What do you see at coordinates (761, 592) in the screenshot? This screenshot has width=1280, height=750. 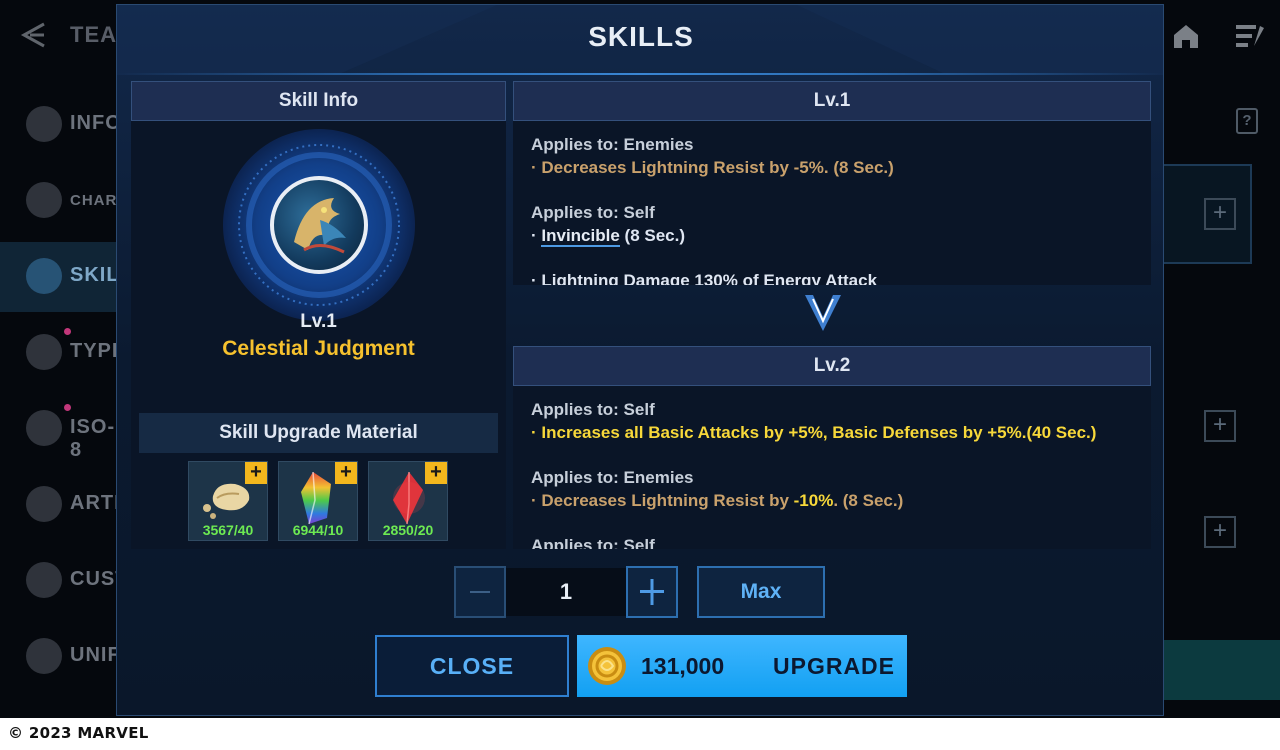 I see `max-quantity-button: Max` at bounding box center [761, 592].